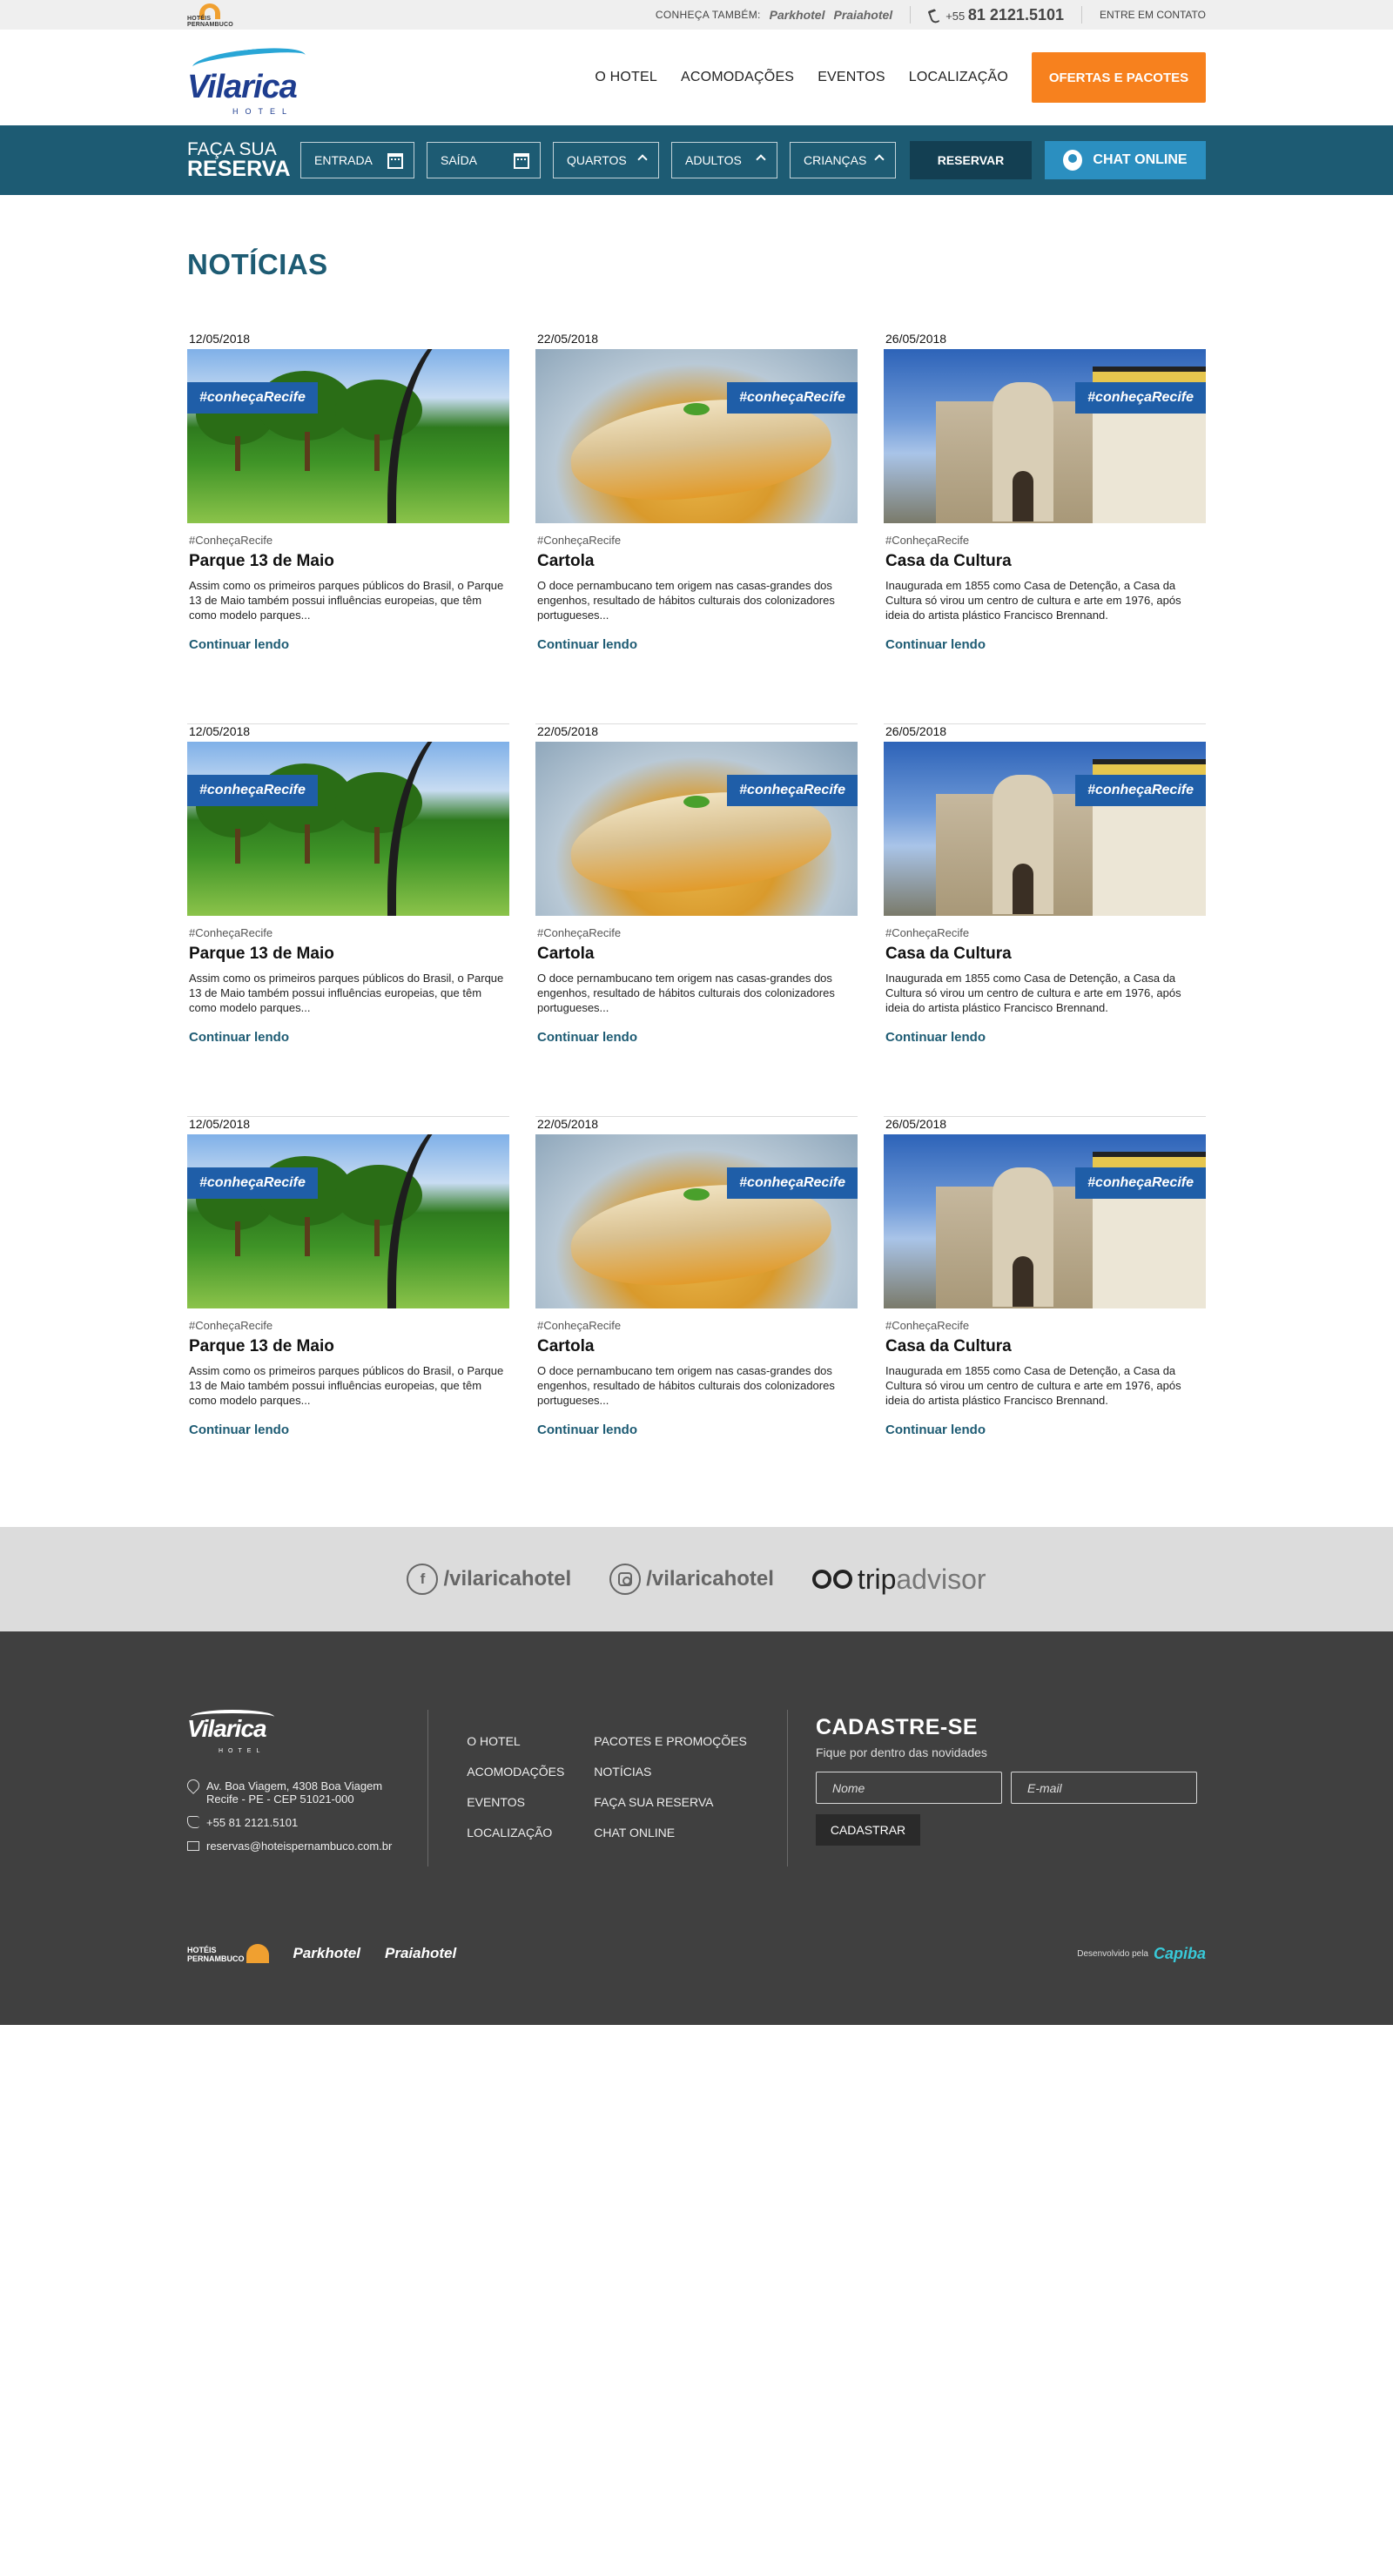 Image resolution: width=1393 pixels, height=2576 pixels. What do you see at coordinates (676, 1741) in the screenshot?
I see `footer-link-pacotes: PACOTES E PROMOÇÕES` at bounding box center [676, 1741].